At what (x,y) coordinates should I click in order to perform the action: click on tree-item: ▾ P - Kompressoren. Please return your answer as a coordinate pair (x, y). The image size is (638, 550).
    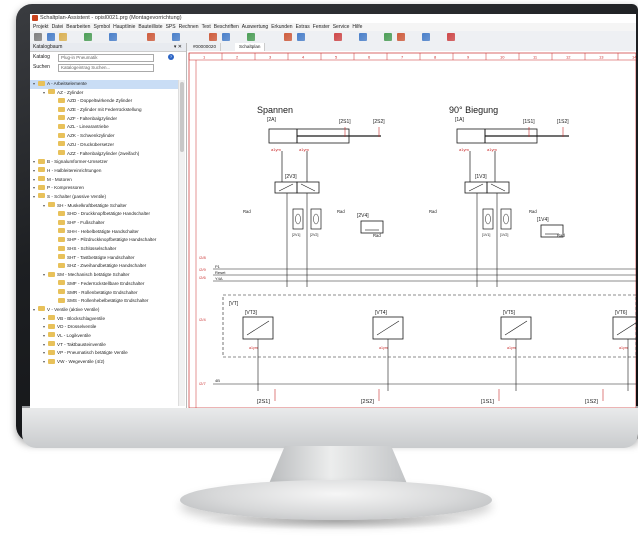
    Looking at the image, I should click on (107, 188).